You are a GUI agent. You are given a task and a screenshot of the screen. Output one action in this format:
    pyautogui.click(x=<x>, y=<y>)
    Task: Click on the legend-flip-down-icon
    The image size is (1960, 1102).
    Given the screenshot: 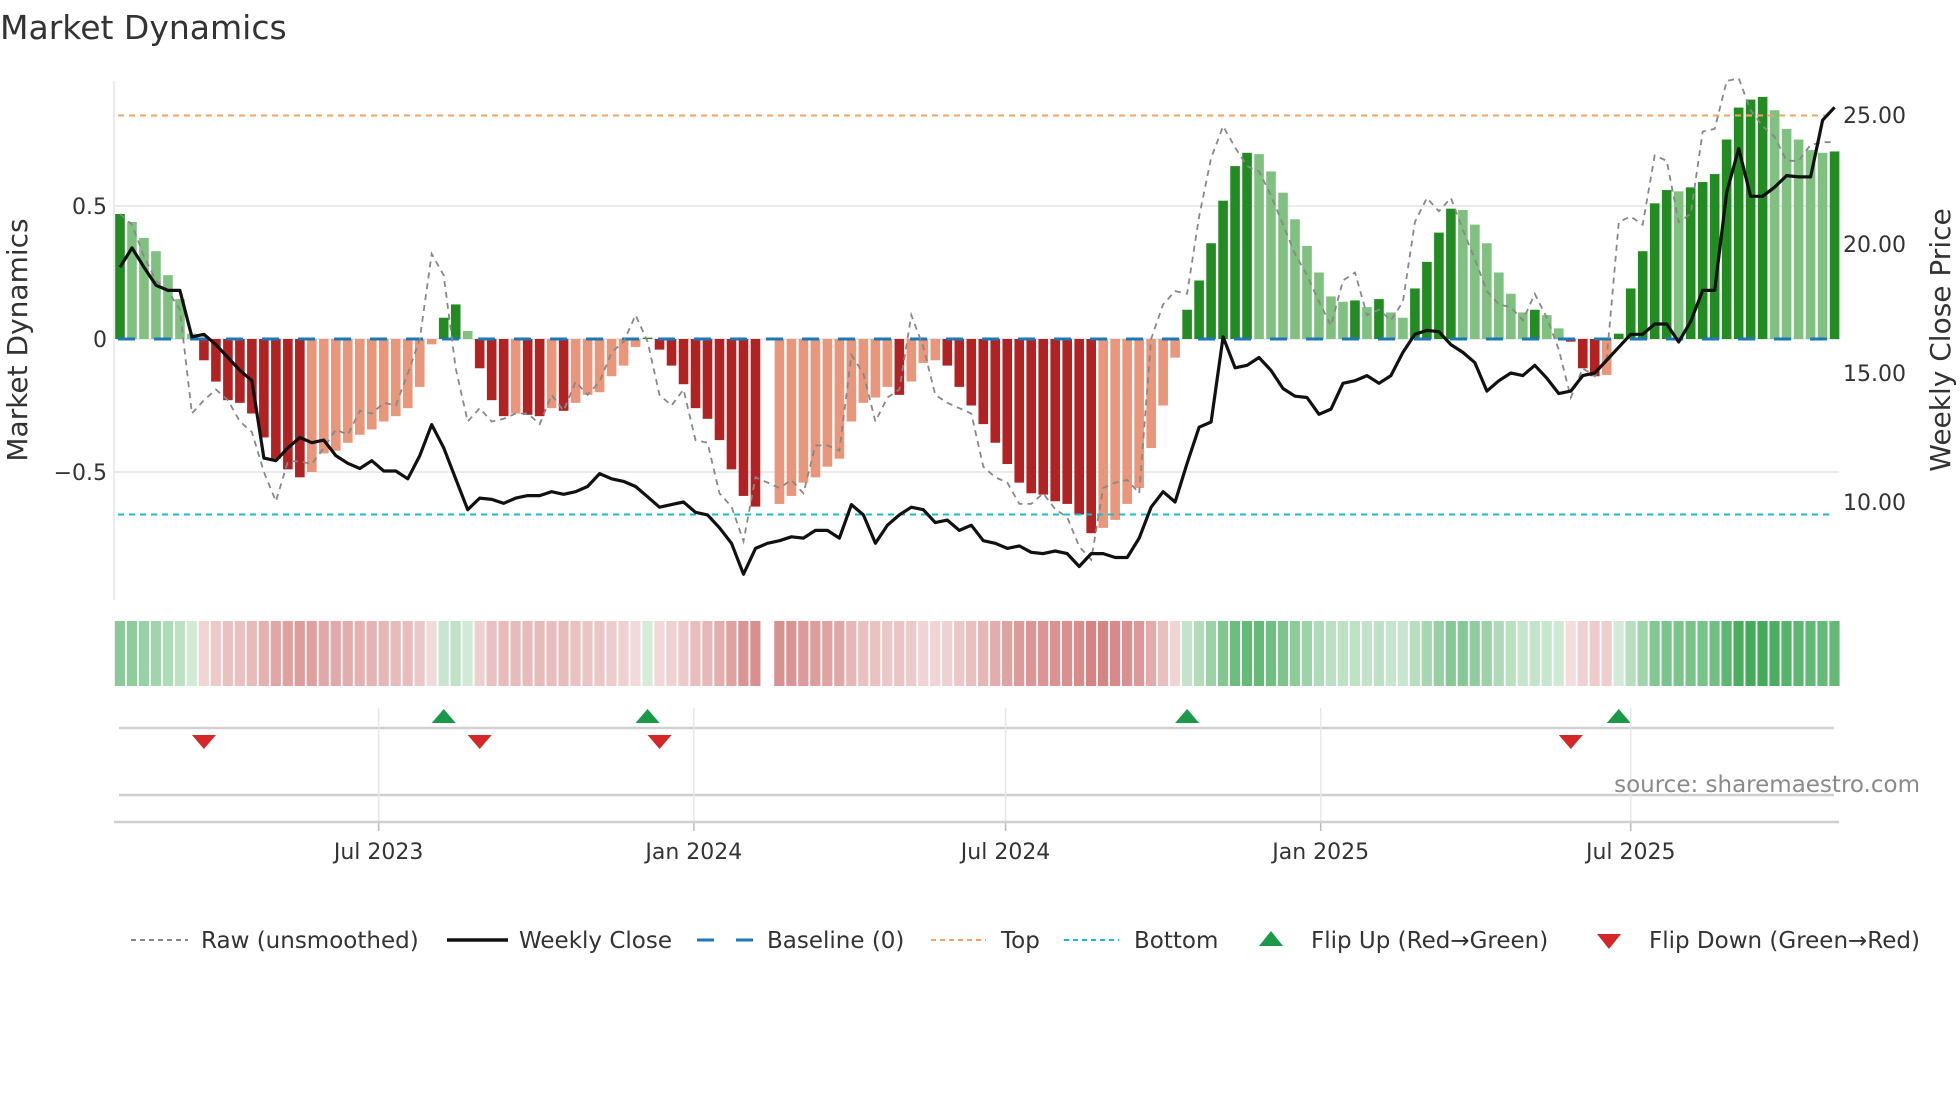 What is the action you would take?
    pyautogui.click(x=1609, y=941)
    